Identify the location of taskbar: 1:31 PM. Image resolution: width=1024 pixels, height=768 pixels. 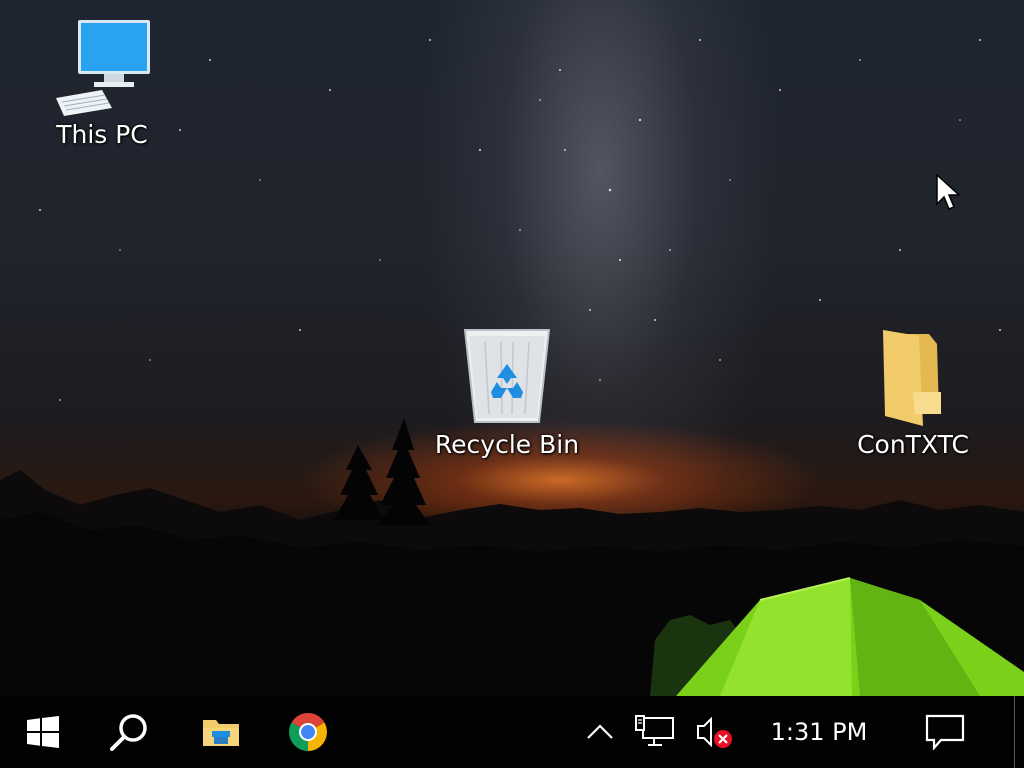
(512, 732).